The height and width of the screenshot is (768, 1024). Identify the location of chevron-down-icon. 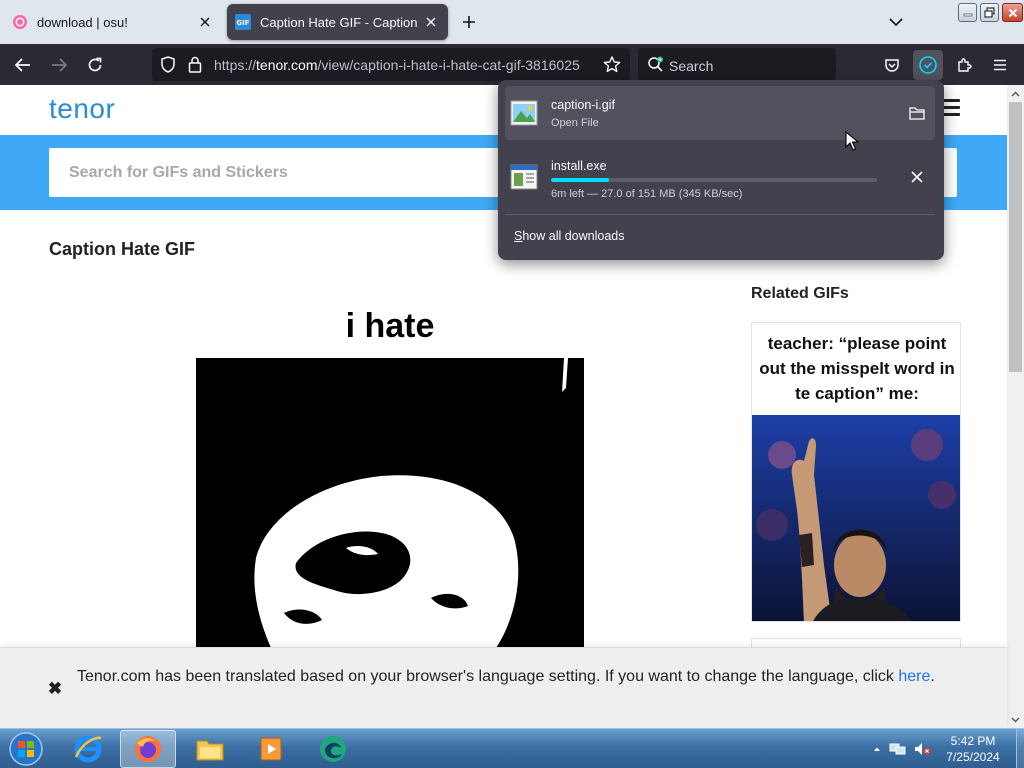
(896, 22).